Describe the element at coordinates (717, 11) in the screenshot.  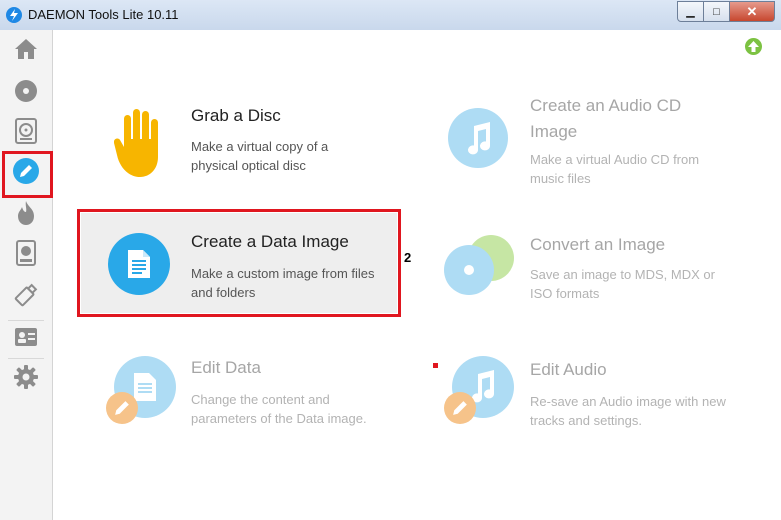
I see `maximize-button: □` at that location.